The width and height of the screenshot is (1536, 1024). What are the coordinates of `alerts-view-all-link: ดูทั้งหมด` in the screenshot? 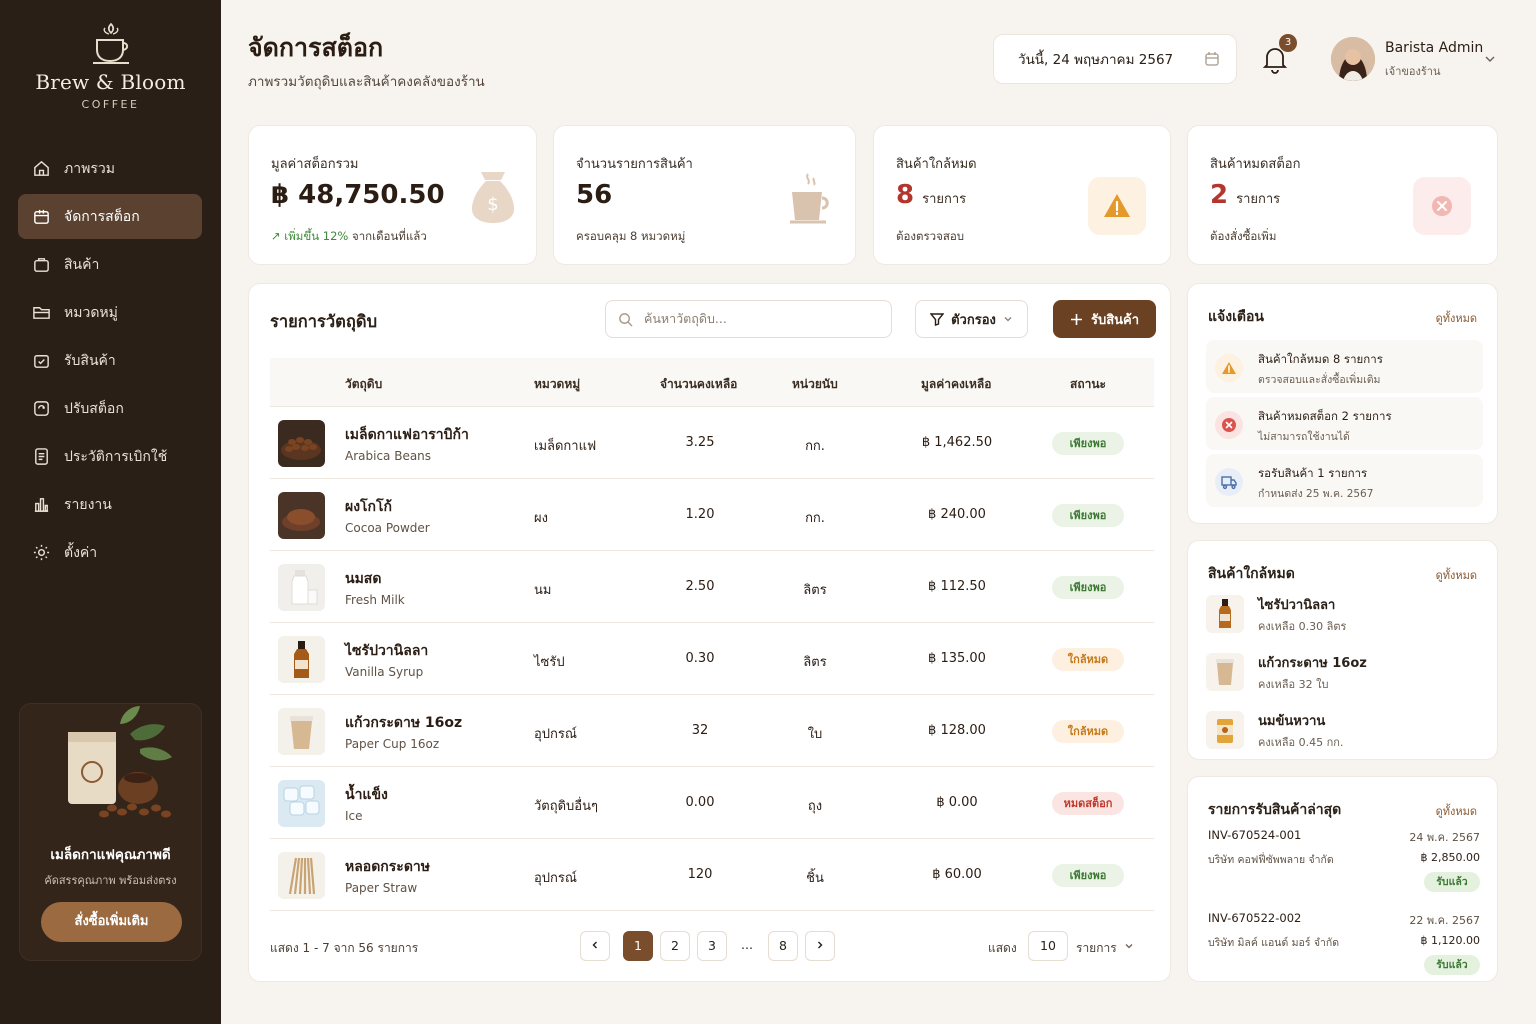 It's located at (1456, 318).